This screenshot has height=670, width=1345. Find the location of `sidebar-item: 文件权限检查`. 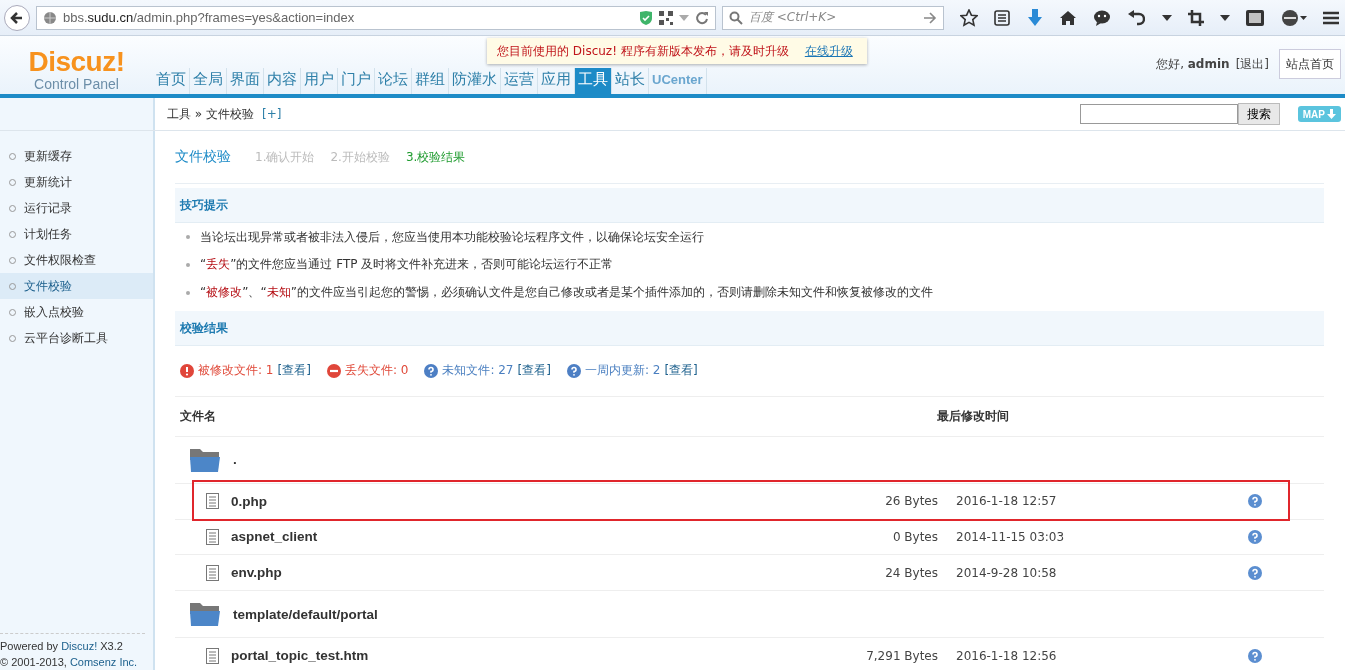

sidebar-item: 文件权限检查 is located at coordinates (76, 260).